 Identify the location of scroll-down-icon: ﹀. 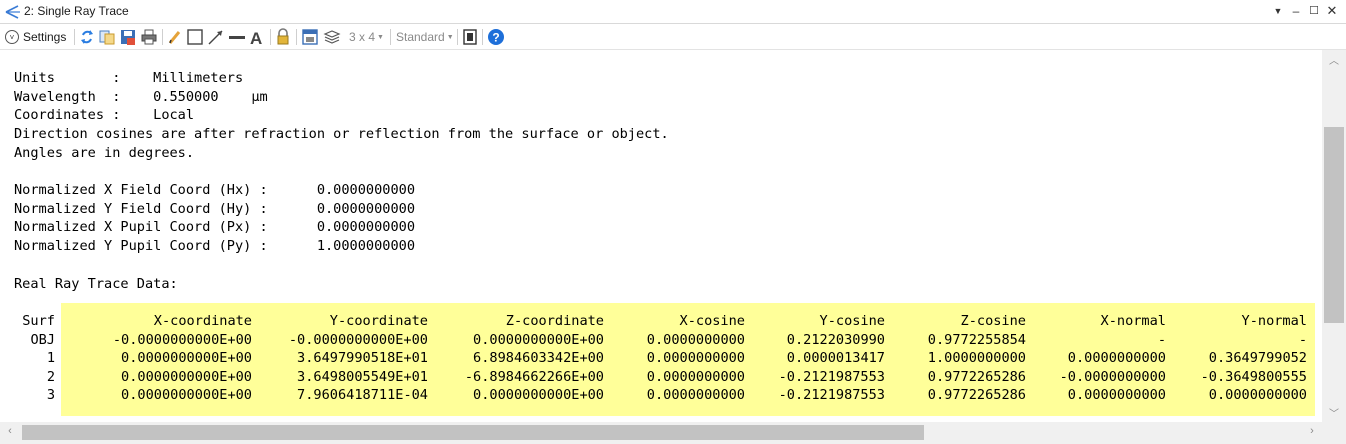
(1334, 412).